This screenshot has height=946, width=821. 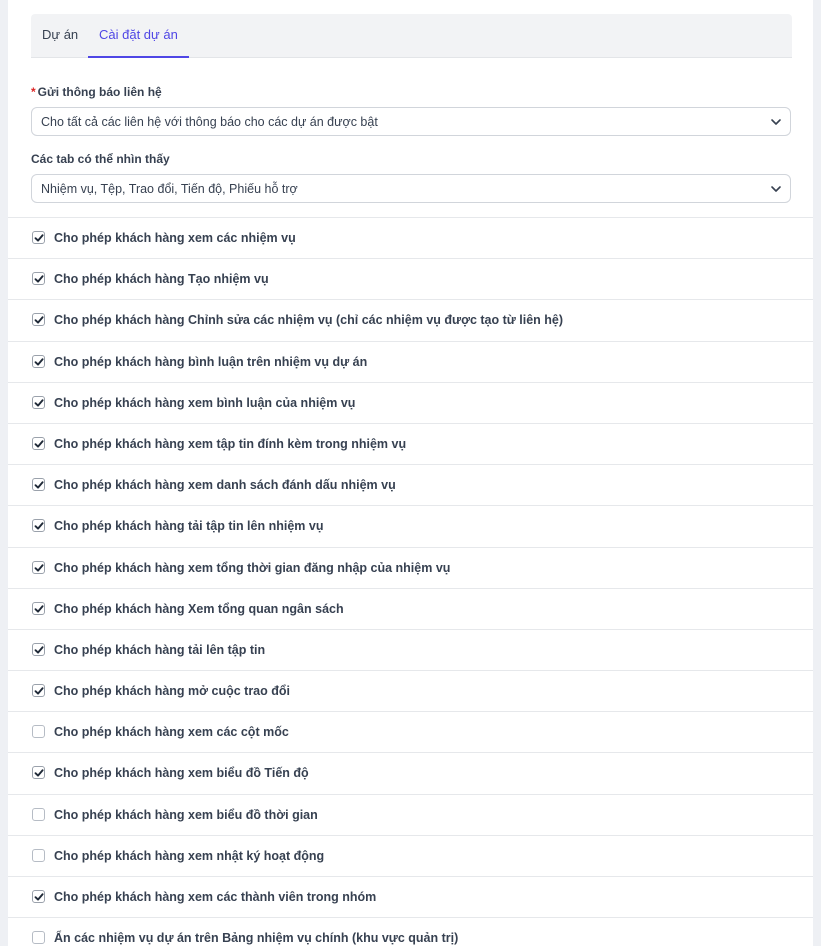 What do you see at coordinates (33, 92) in the screenshot?
I see `required-mark: *` at bounding box center [33, 92].